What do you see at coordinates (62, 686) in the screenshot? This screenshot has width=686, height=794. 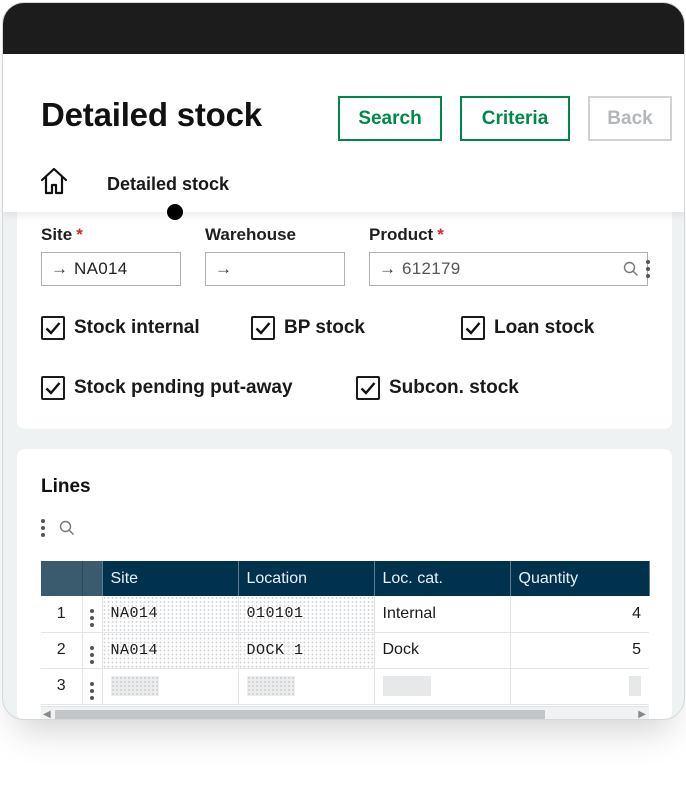 I see `row-number: 3` at bounding box center [62, 686].